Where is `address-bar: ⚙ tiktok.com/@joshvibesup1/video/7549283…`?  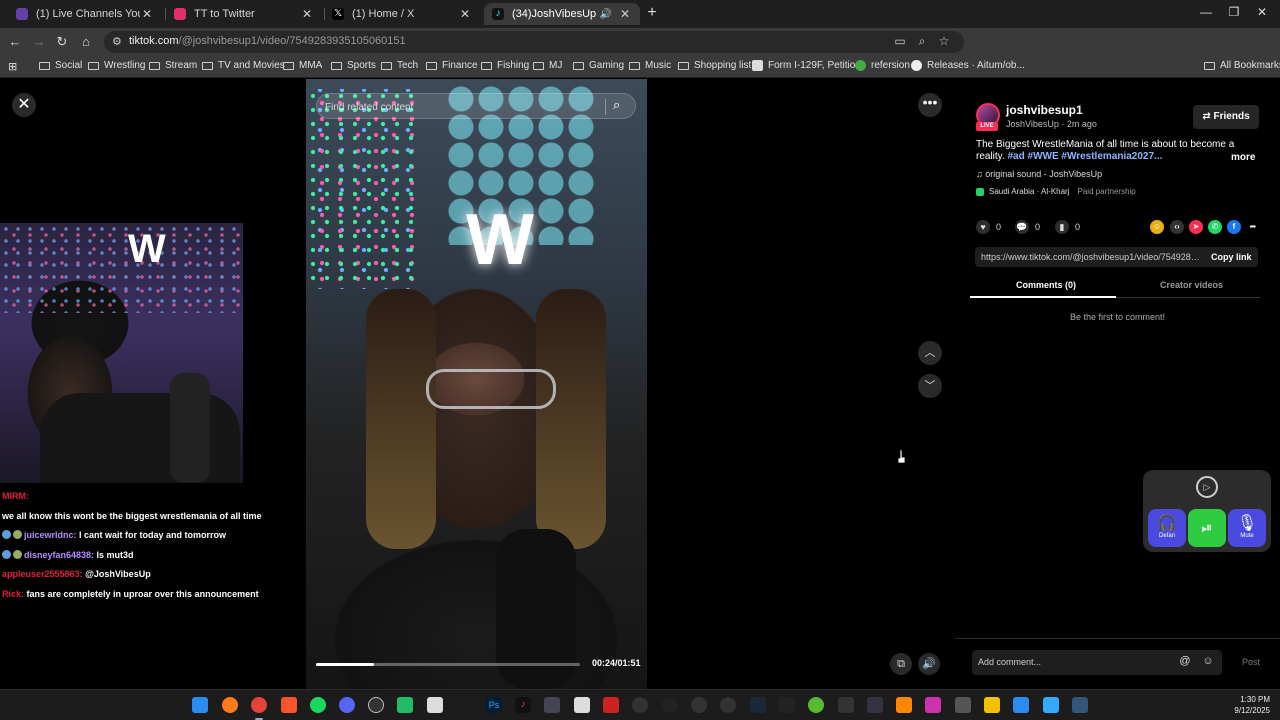
address-bar: ⚙ tiktok.com/@joshvibesup1/video/7549283… is located at coordinates (534, 42).